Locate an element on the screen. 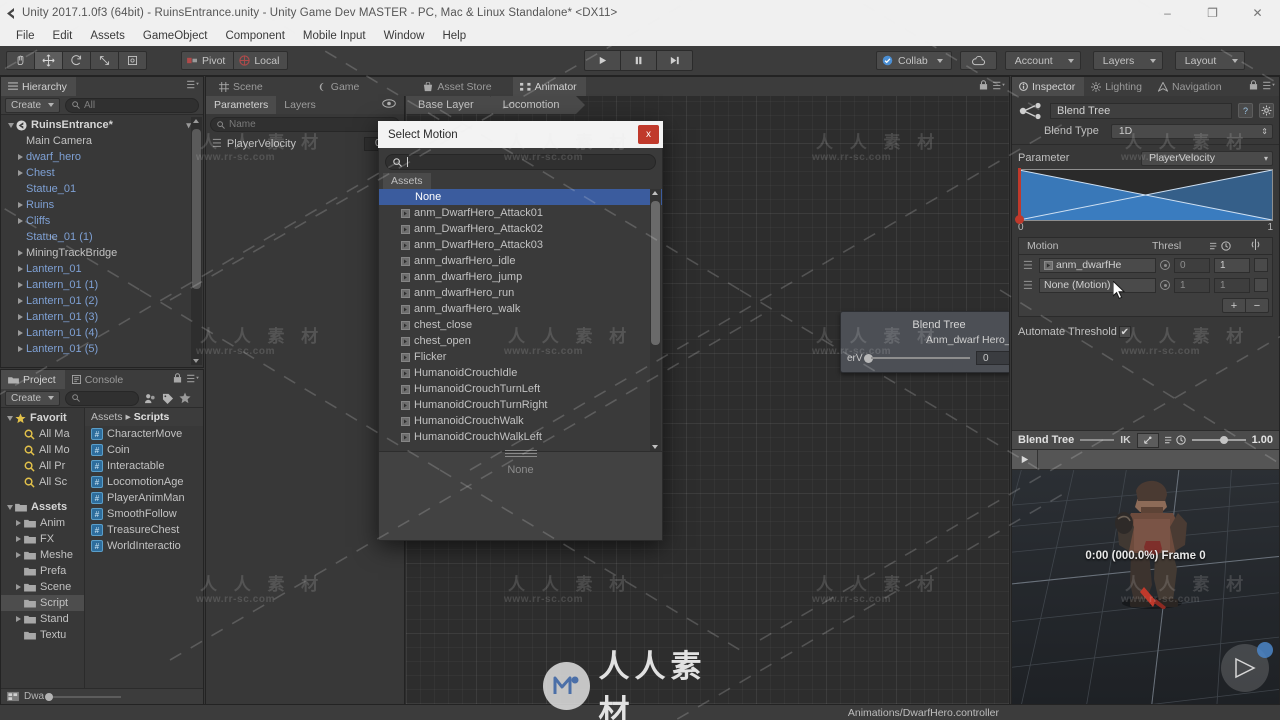  motion-row: ☰ None (Motion) 1 1 is located at coordinates (1145, 285).